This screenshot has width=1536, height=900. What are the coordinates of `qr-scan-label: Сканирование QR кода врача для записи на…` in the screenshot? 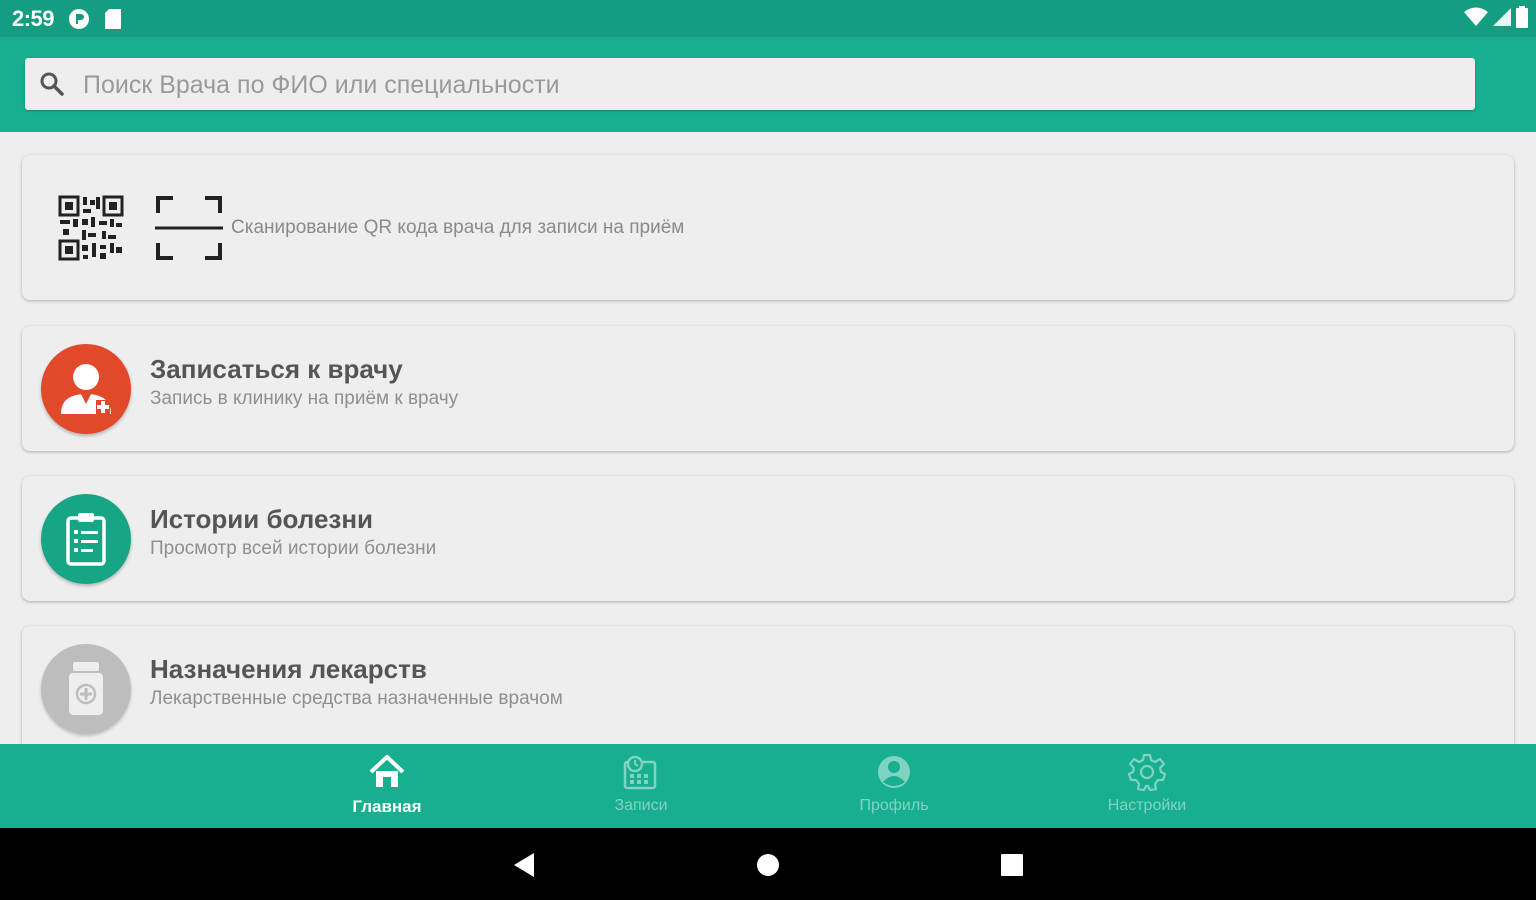 It's located at (458, 227).